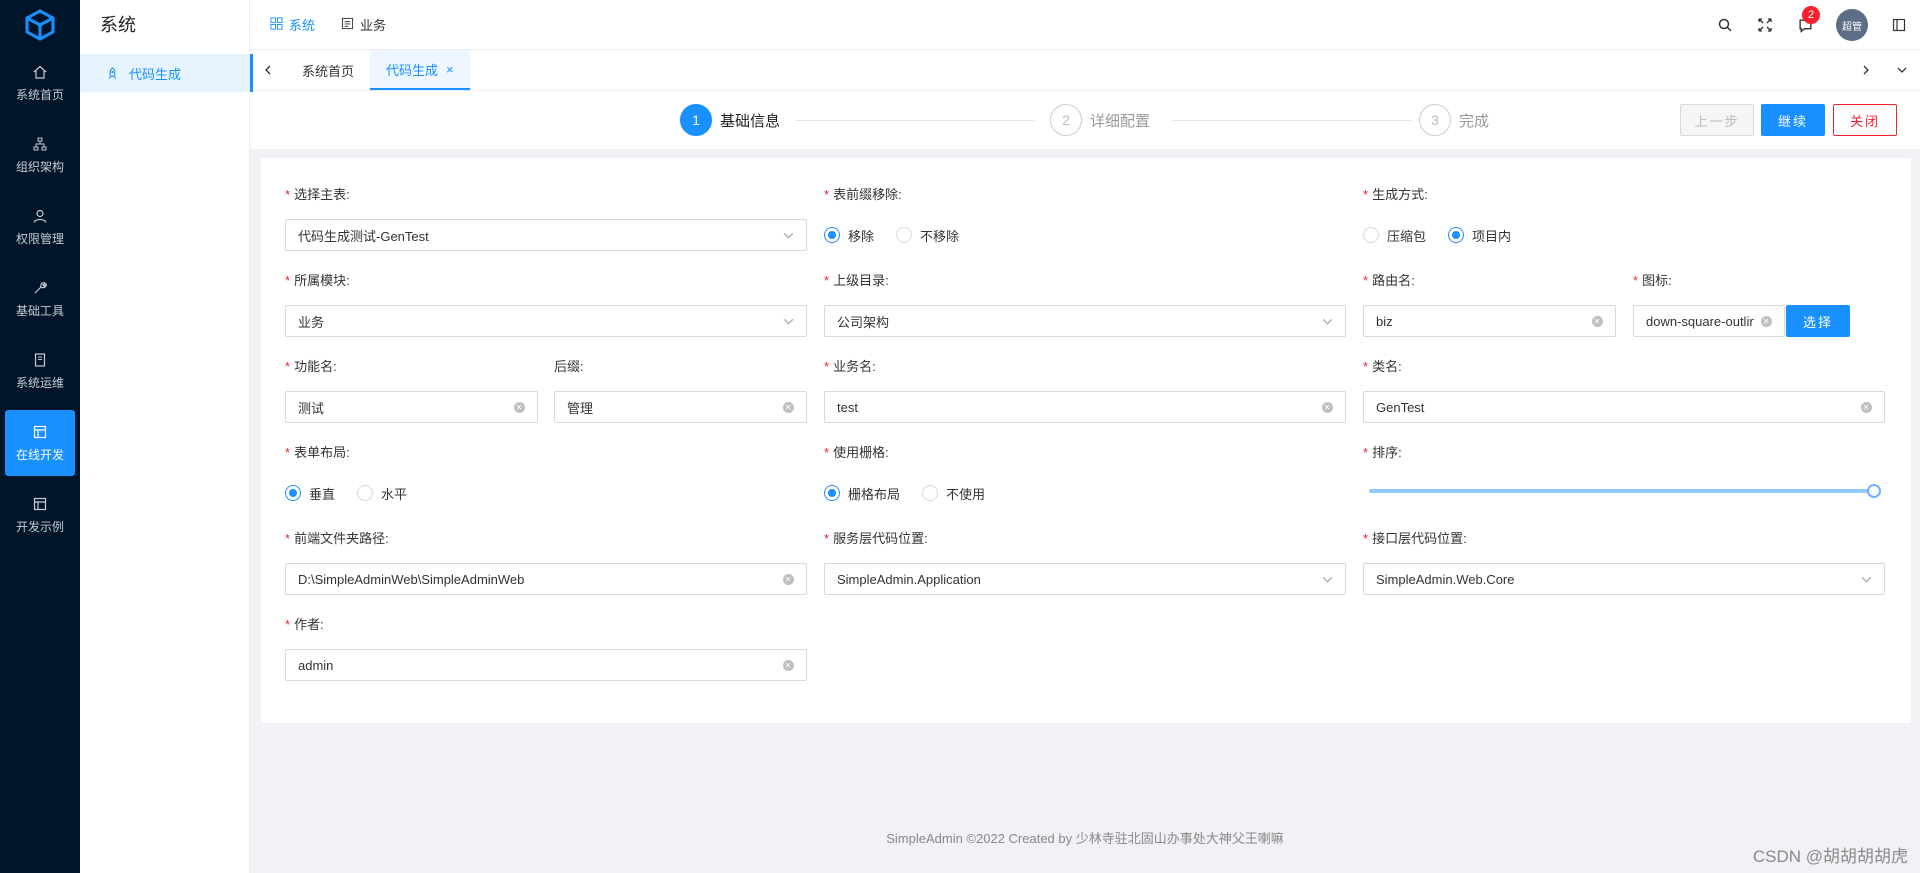 The height and width of the screenshot is (873, 1920). What do you see at coordinates (1899, 25) in the screenshot?
I see `layout-setting-icon` at bounding box center [1899, 25].